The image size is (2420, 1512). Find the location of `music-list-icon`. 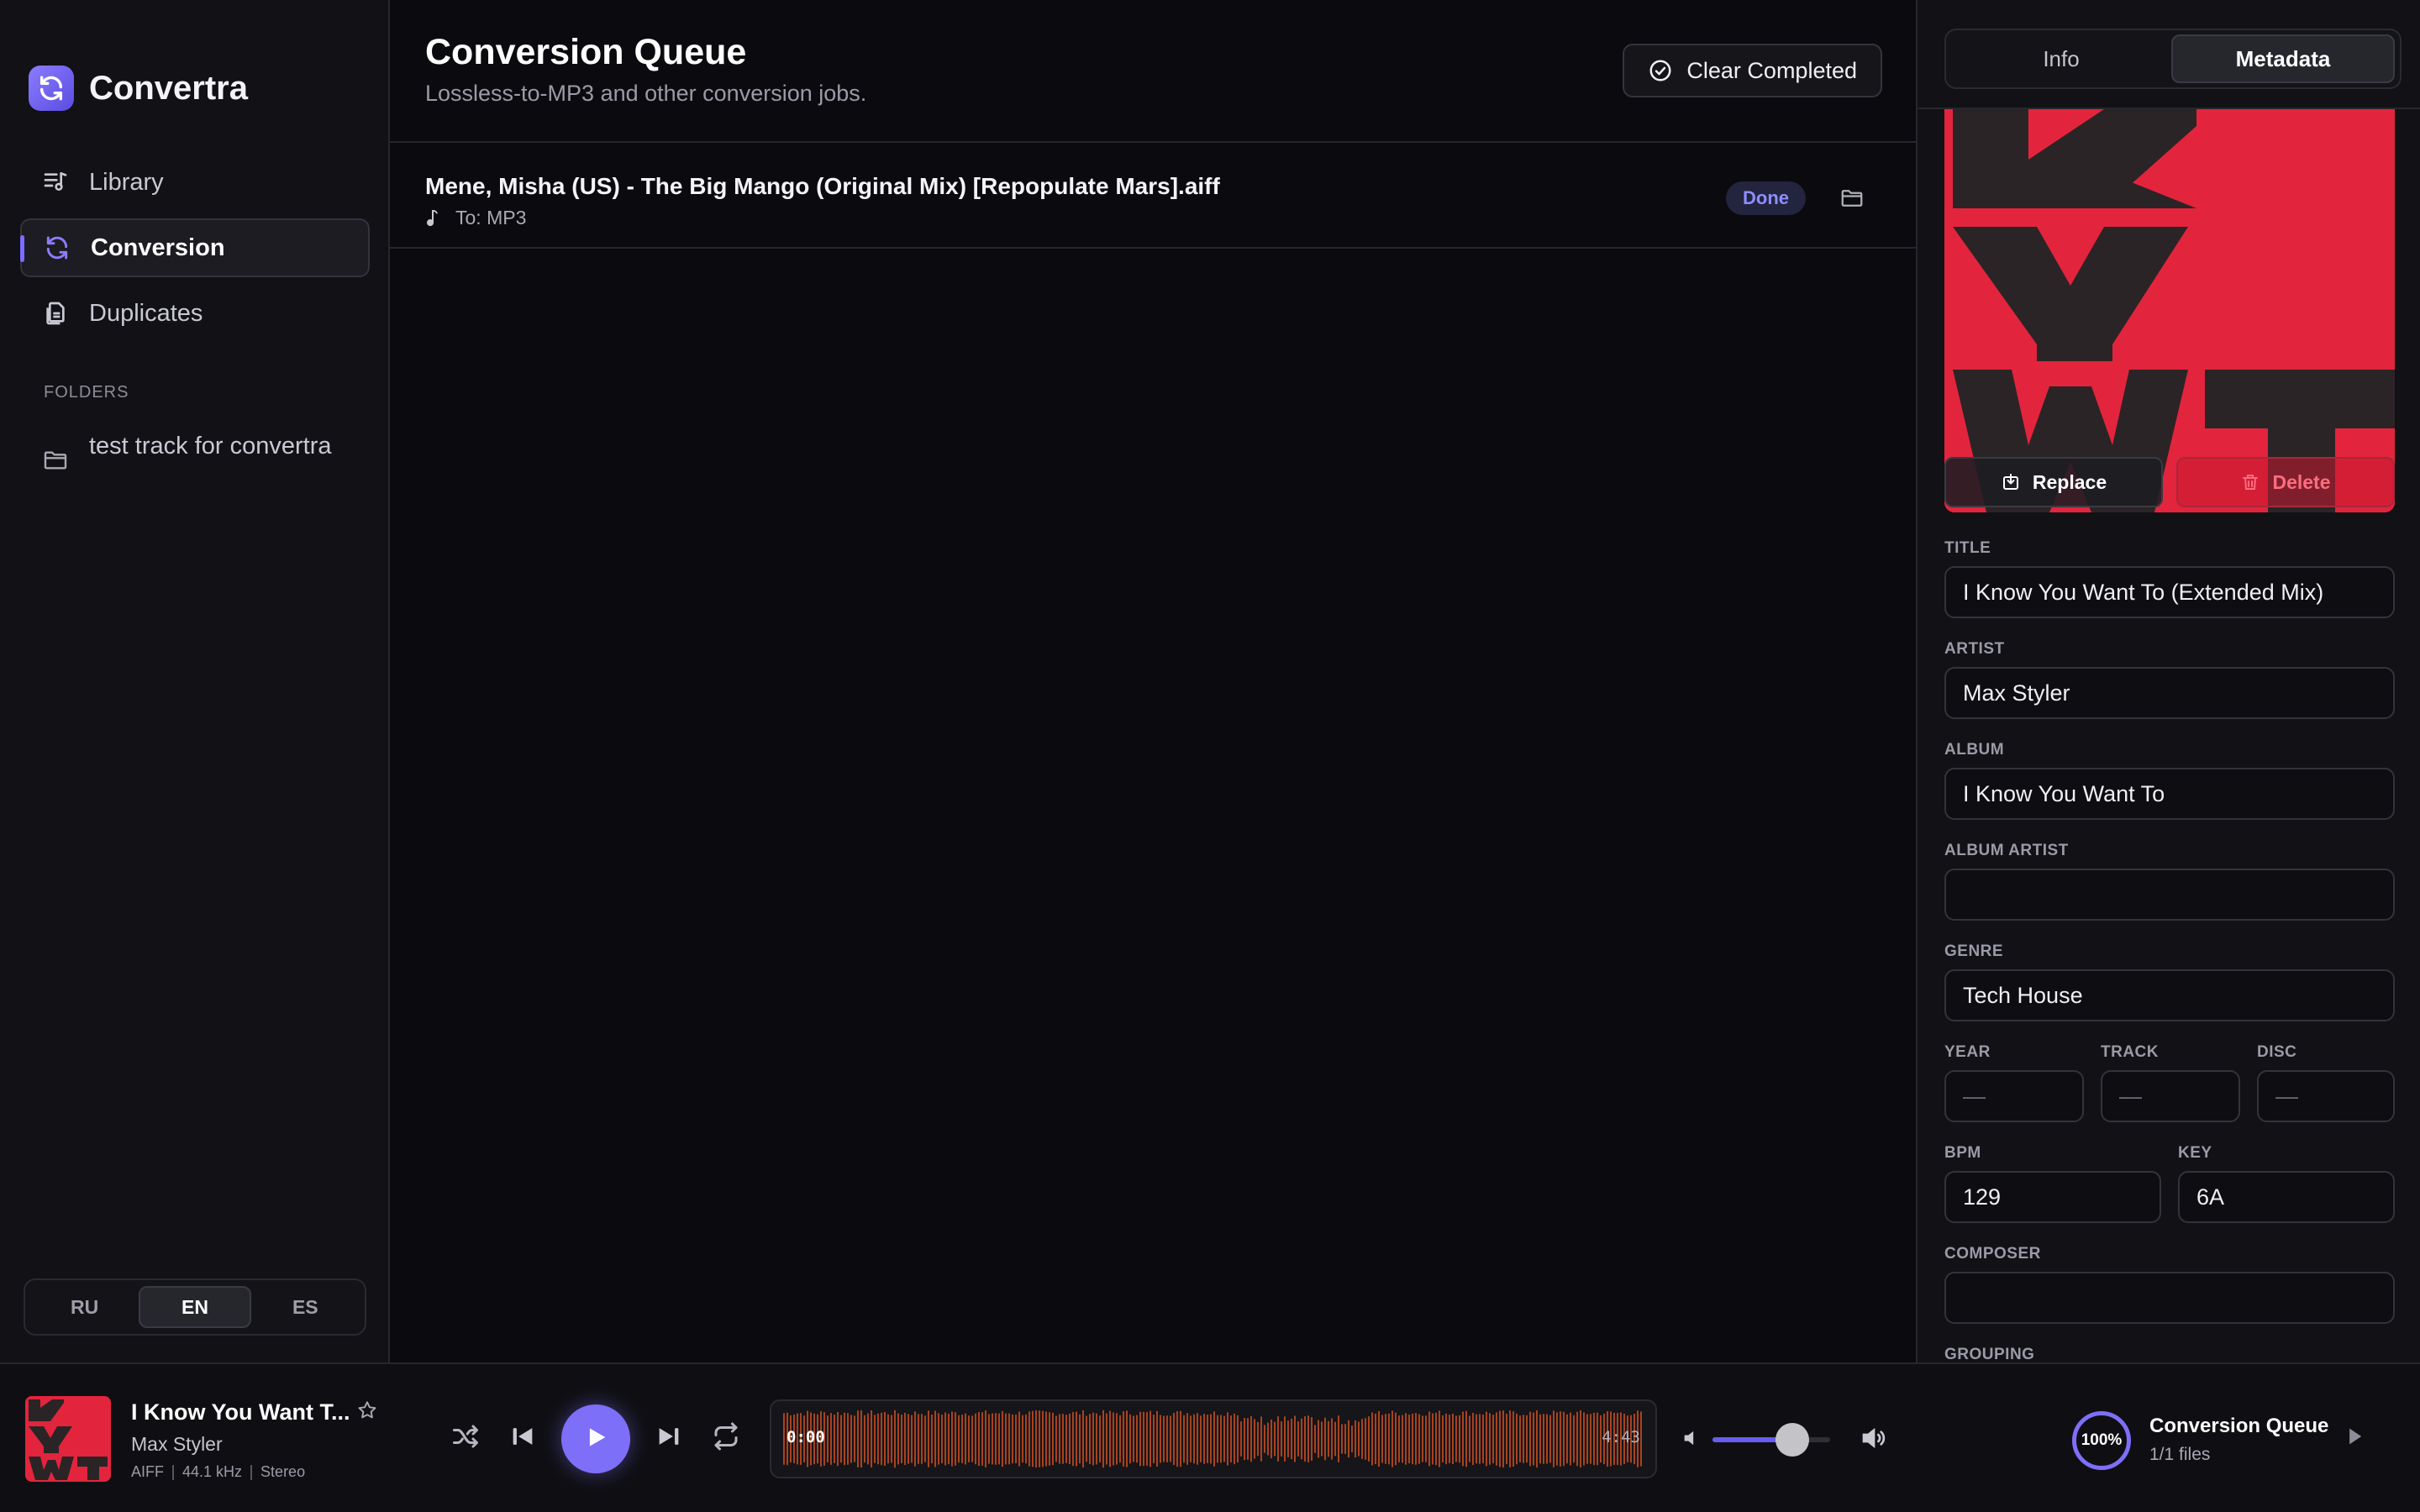

music-list-icon is located at coordinates (55, 182).